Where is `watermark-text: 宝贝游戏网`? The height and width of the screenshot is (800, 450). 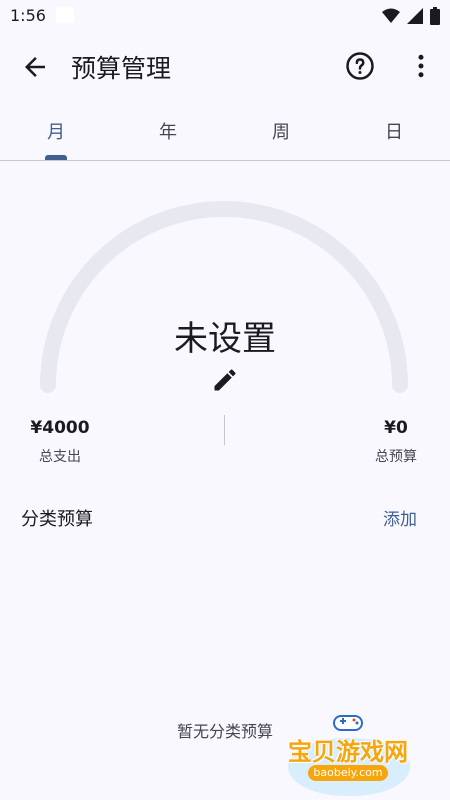 watermark-text: 宝贝游戏网 is located at coordinates (348, 752).